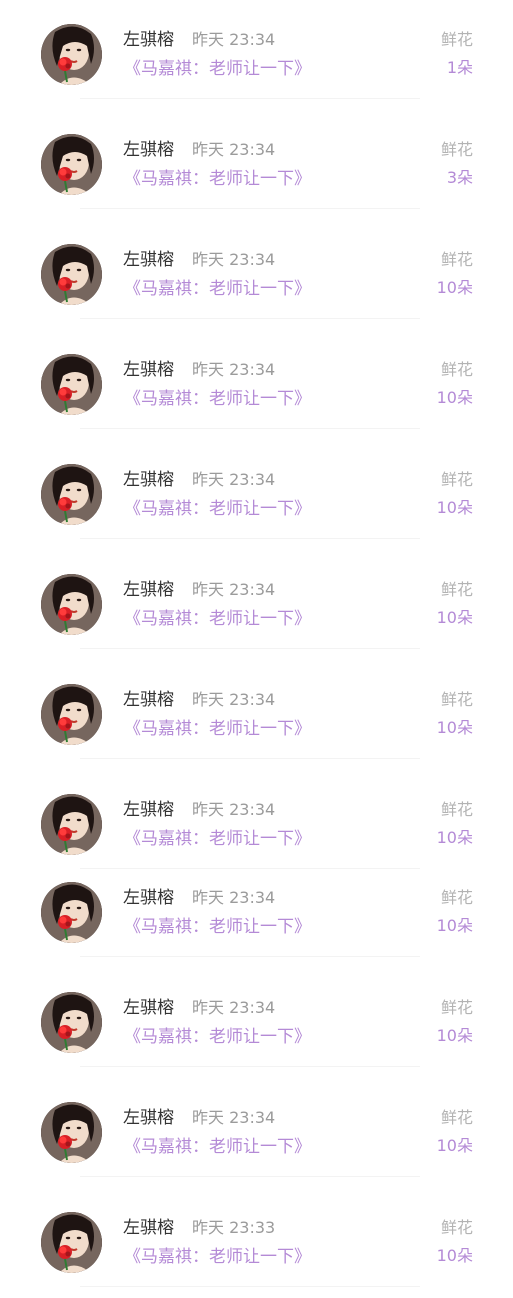 The width and height of the screenshot is (513, 1298). I want to click on gift-record-row: 左骐榕 昨天 23:34 《马嘉祺：老师让一下》 鲜花 1朵, so click(256, 55).